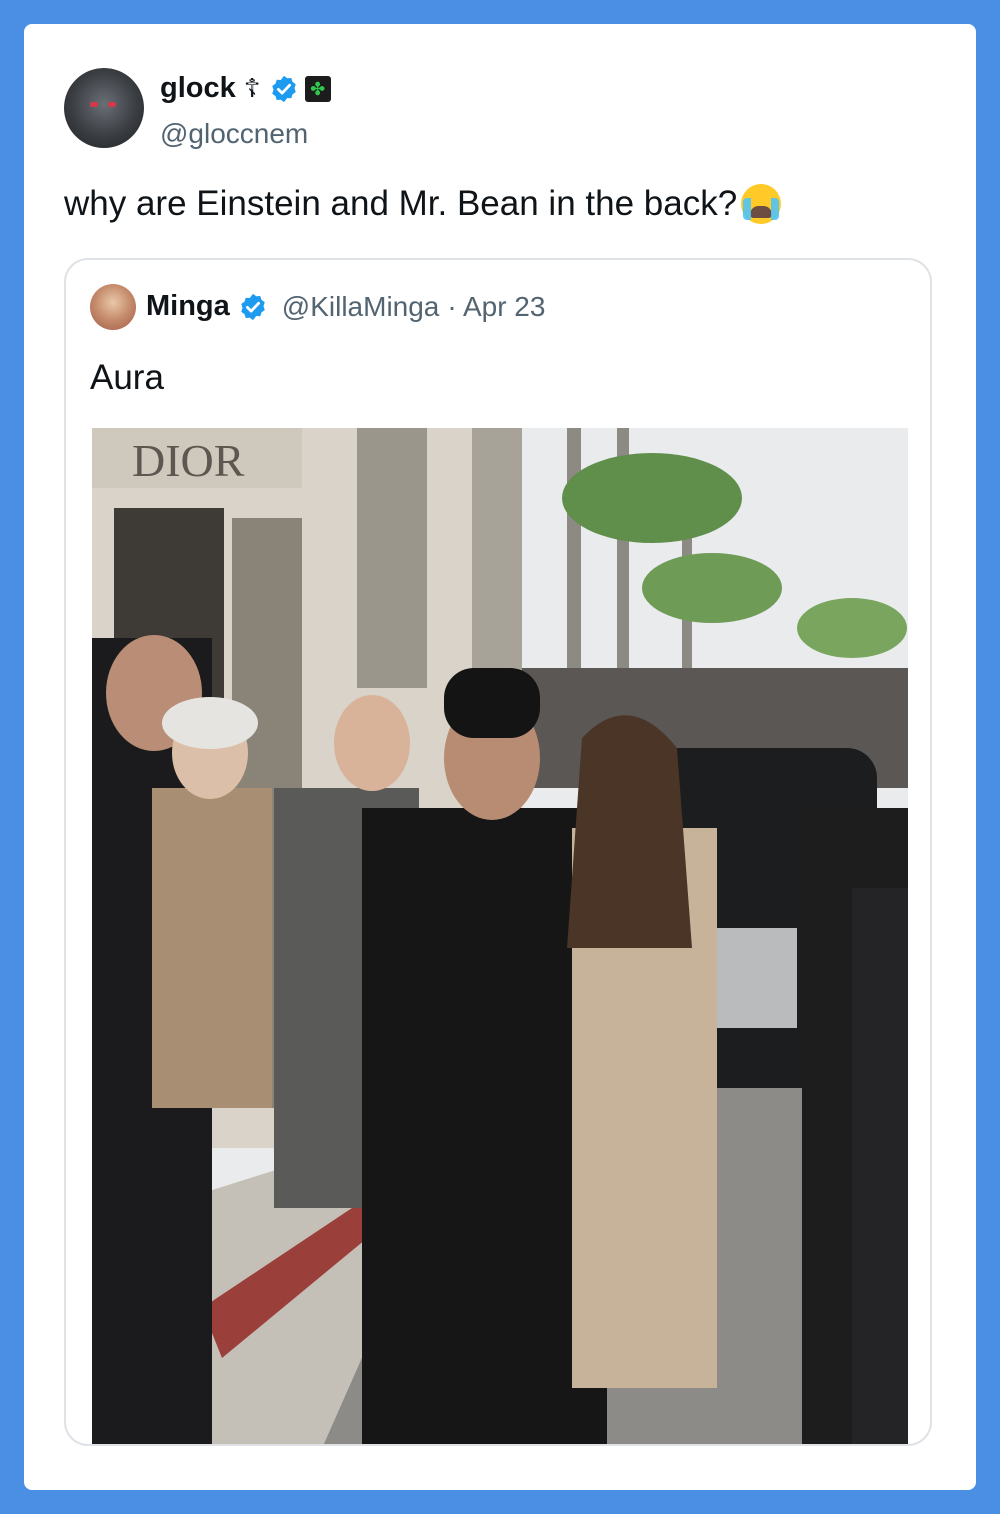 The image size is (1000, 1514). I want to click on orthodox-cross-glyph: ☦, so click(252, 88).